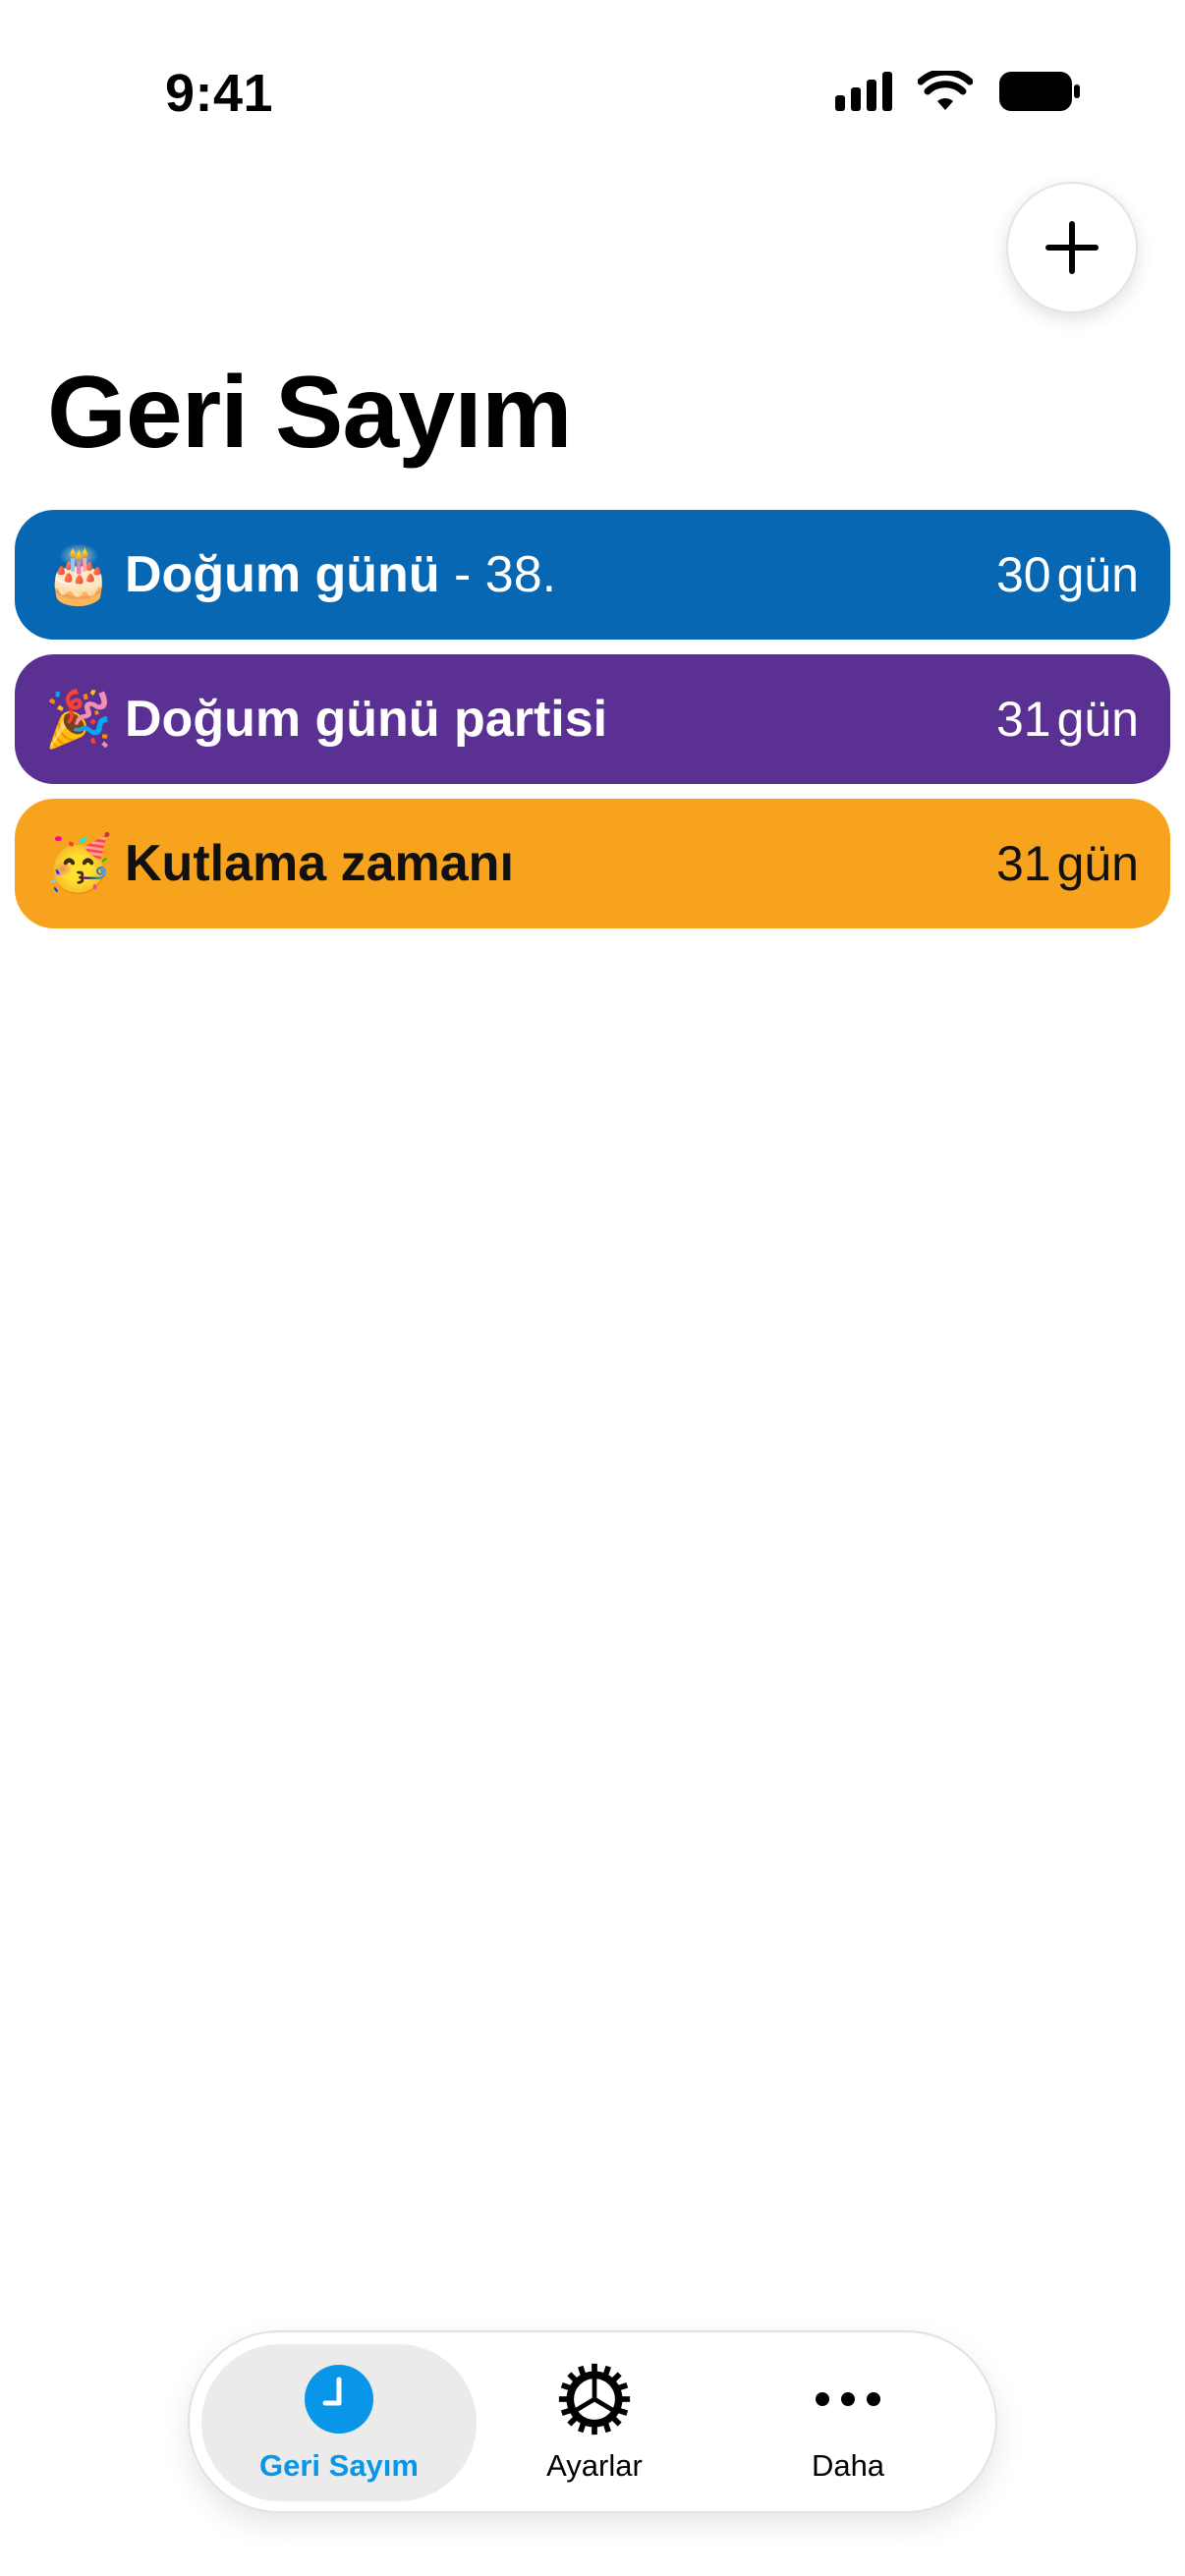 The width and height of the screenshot is (1185, 2576). I want to click on tab-label: Daha, so click(848, 2465).